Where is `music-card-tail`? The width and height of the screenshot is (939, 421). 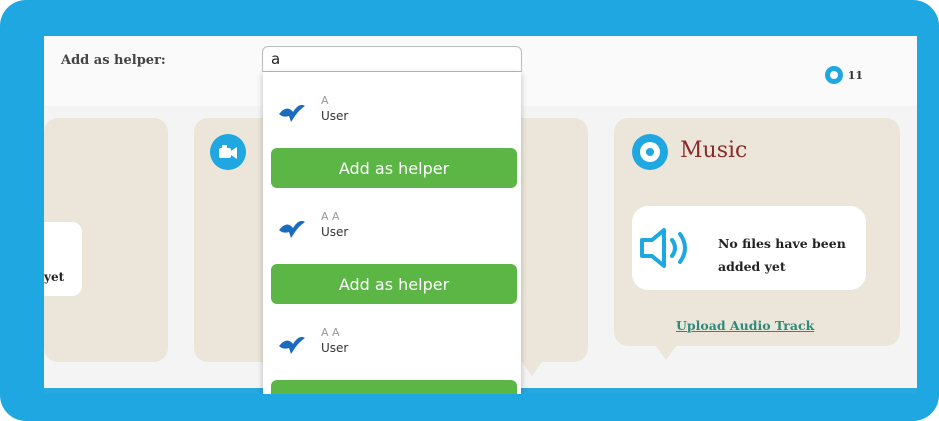
music-card-tail is located at coordinates (666, 353).